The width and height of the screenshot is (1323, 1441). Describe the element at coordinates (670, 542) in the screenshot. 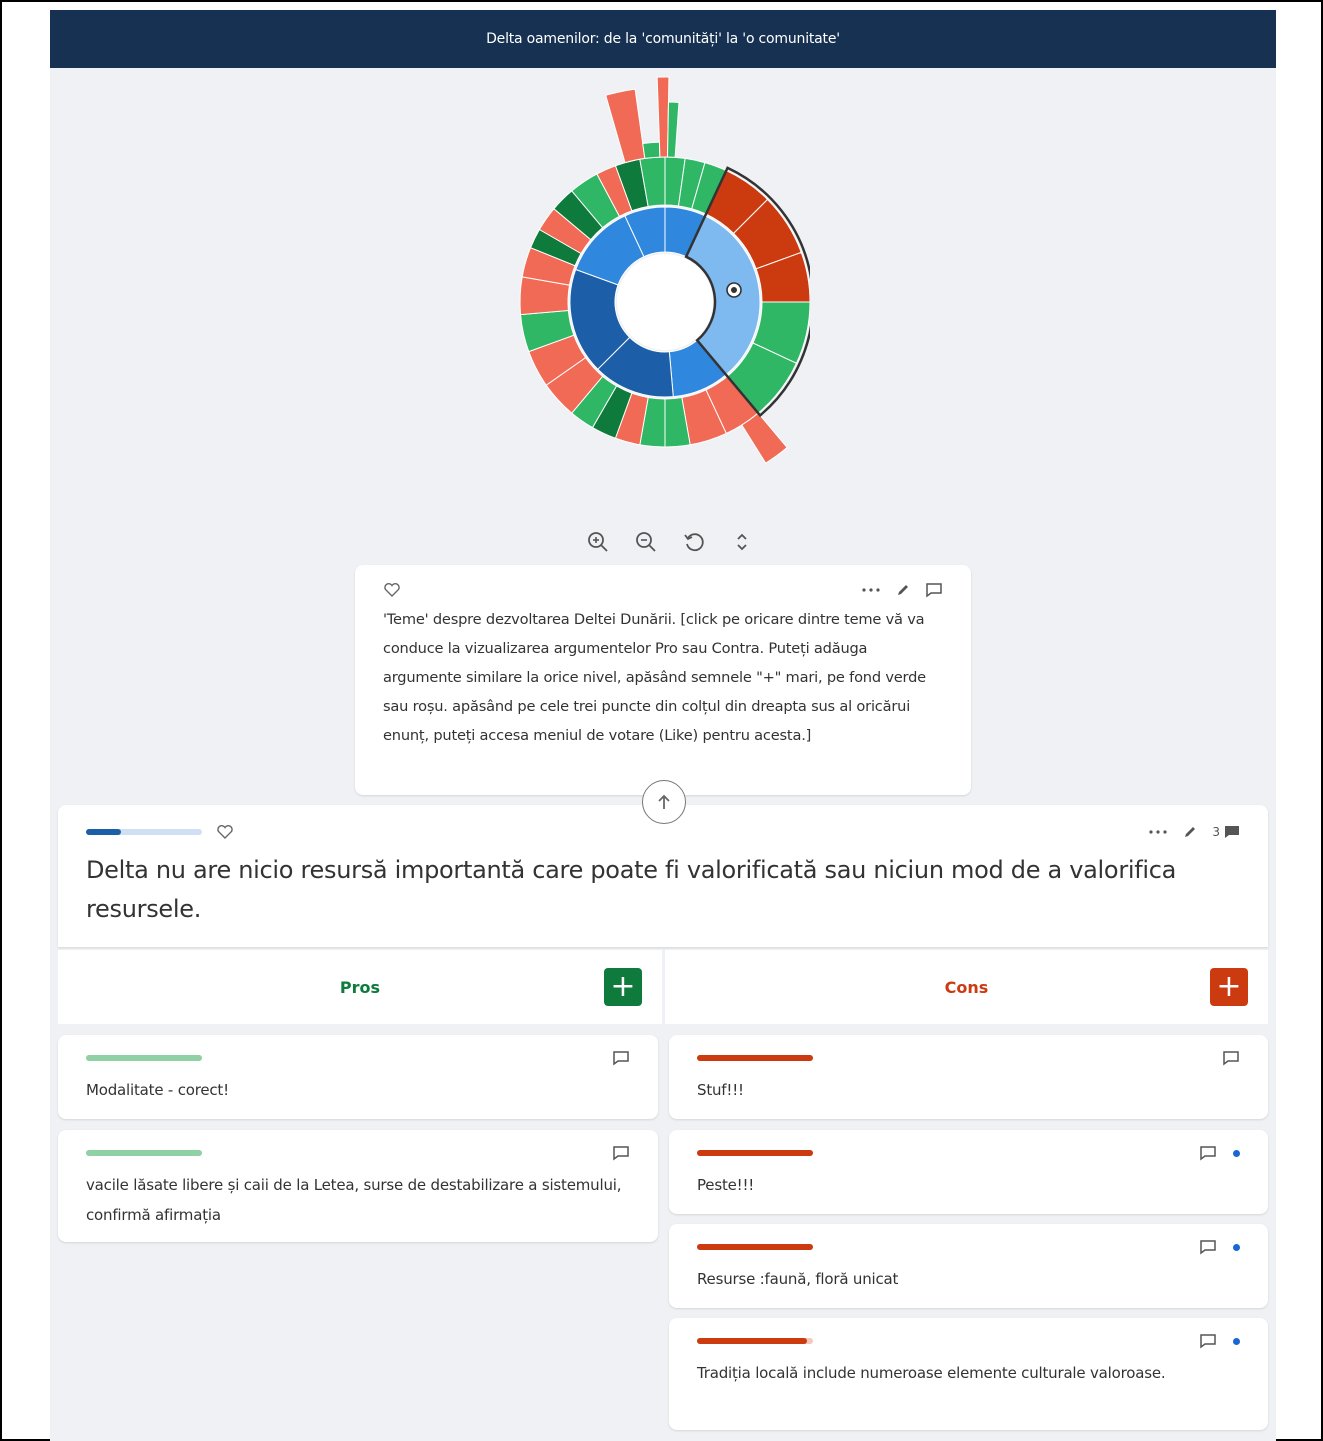

I see `zoom-toolbar` at that location.